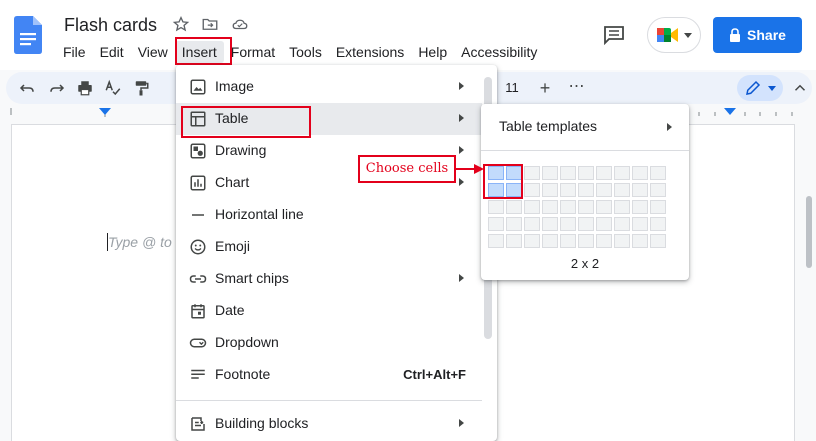 The image size is (816, 441). I want to click on menu-item-label: Chart, so click(232, 182).